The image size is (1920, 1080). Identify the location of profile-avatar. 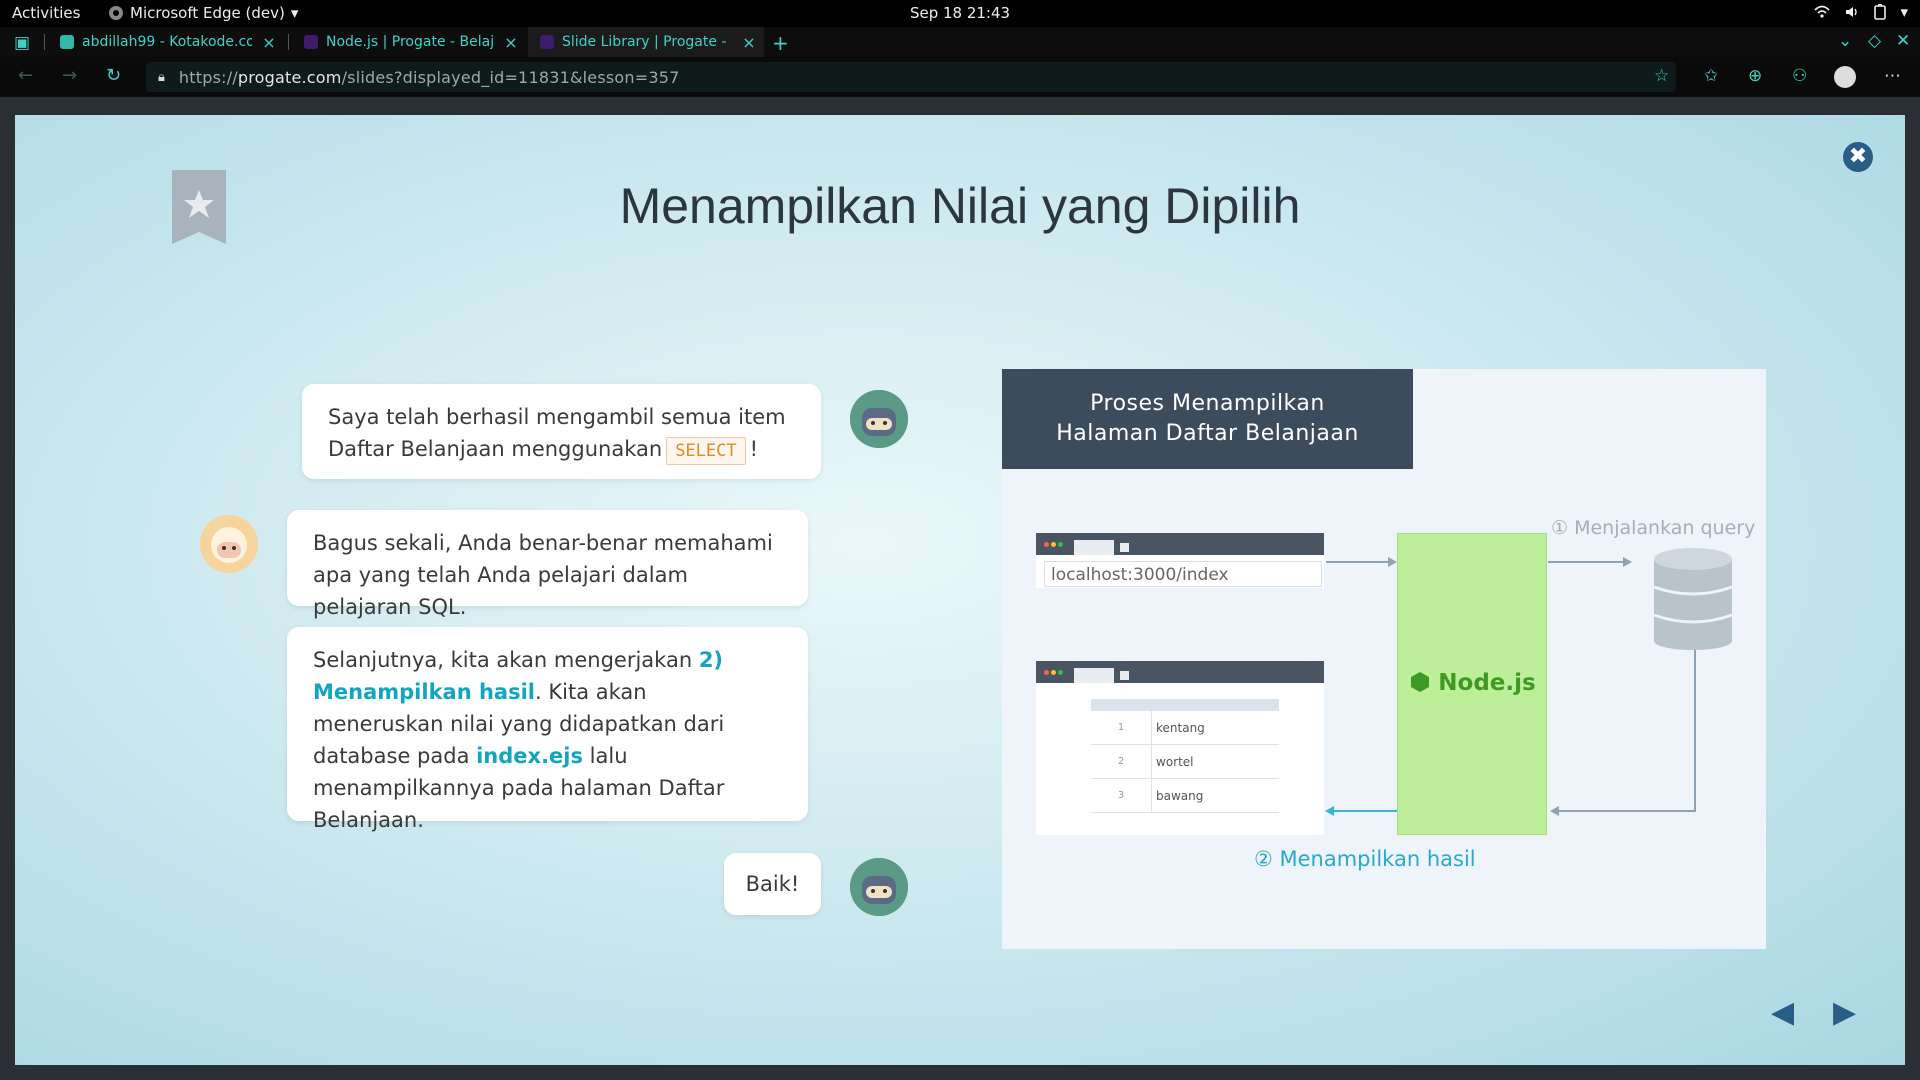
(1845, 77).